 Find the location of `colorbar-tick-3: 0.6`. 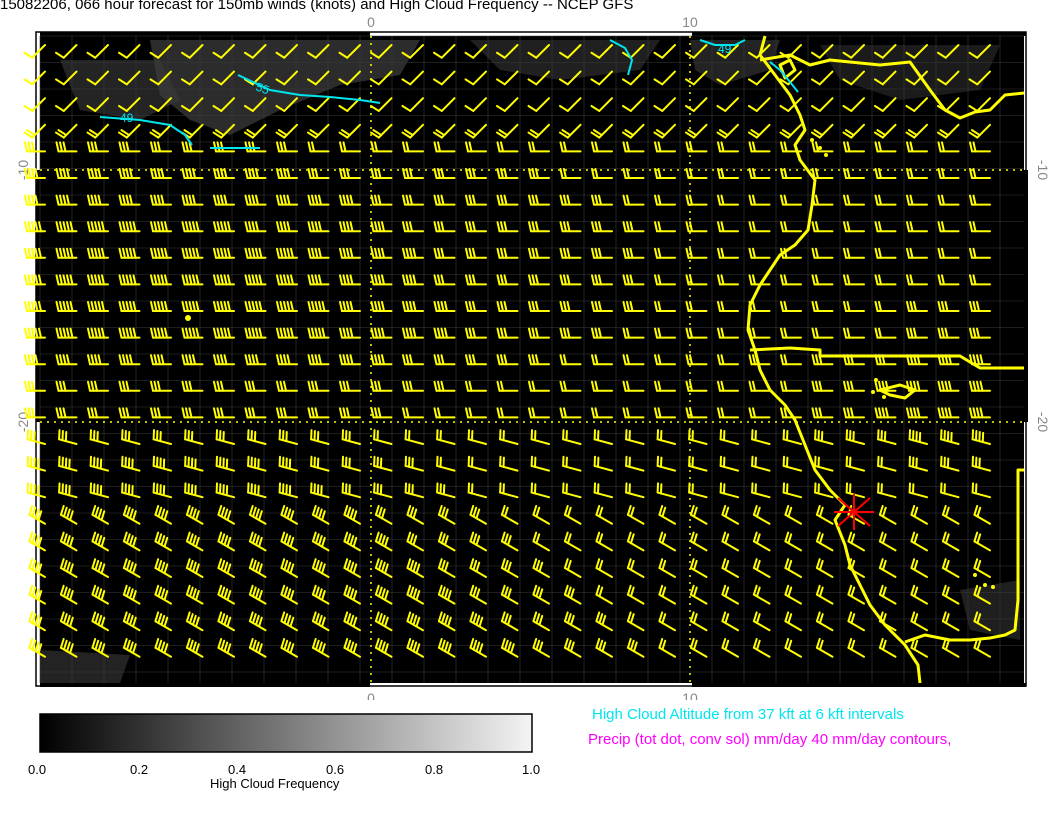

colorbar-tick-3: 0.6 is located at coordinates (335, 769).